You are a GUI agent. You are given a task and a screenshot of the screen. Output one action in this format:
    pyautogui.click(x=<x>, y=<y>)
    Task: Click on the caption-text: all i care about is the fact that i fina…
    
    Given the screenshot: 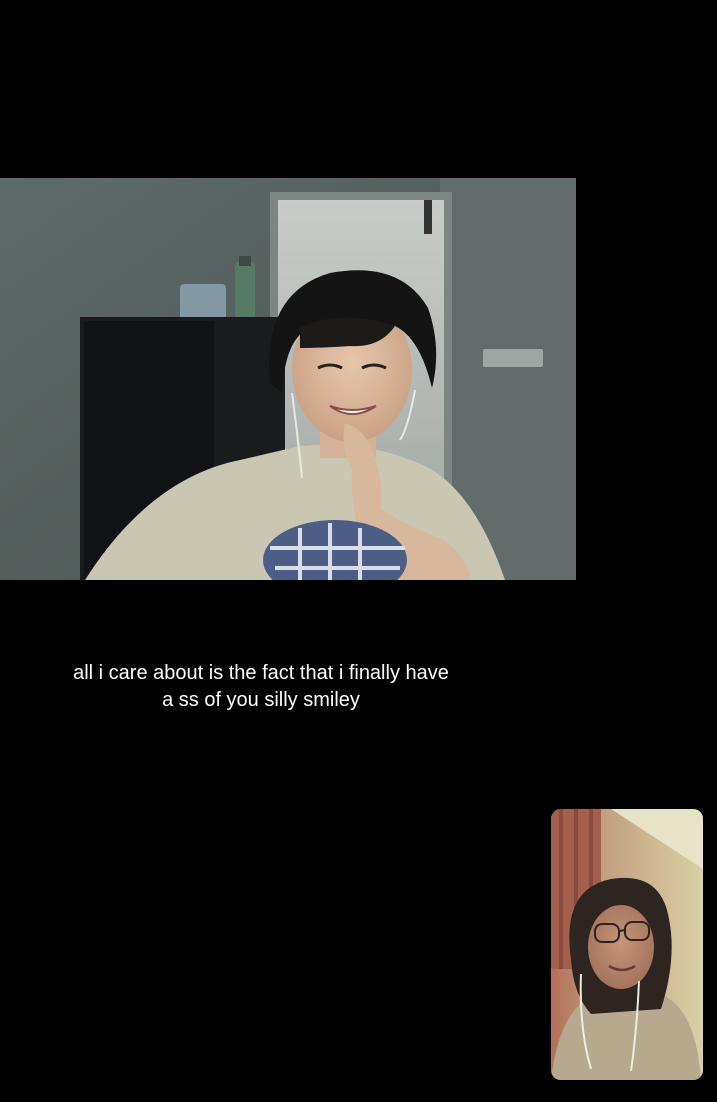 What is the action you would take?
    pyautogui.click(x=261, y=687)
    